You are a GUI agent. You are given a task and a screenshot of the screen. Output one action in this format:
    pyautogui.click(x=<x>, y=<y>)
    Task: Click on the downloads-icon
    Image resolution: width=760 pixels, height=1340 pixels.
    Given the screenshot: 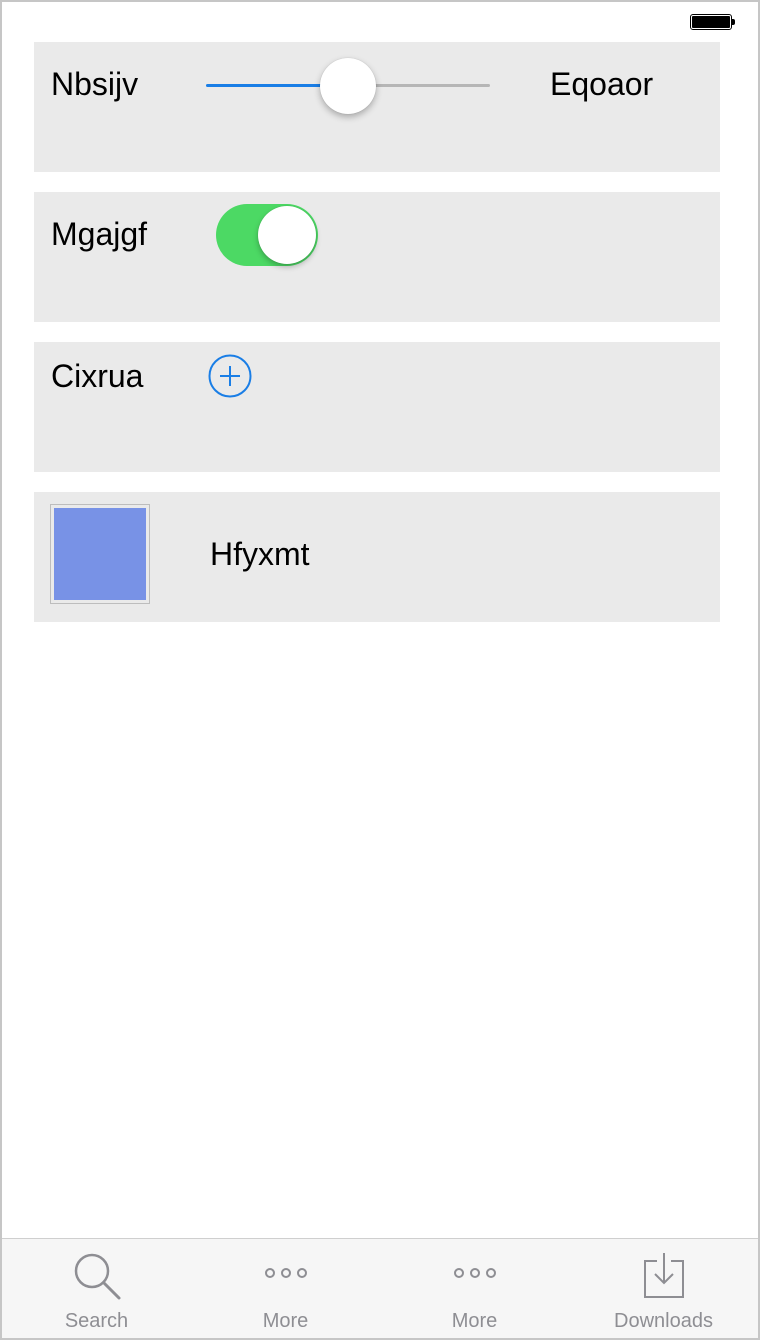 What is the action you would take?
    pyautogui.click(x=663, y=1275)
    